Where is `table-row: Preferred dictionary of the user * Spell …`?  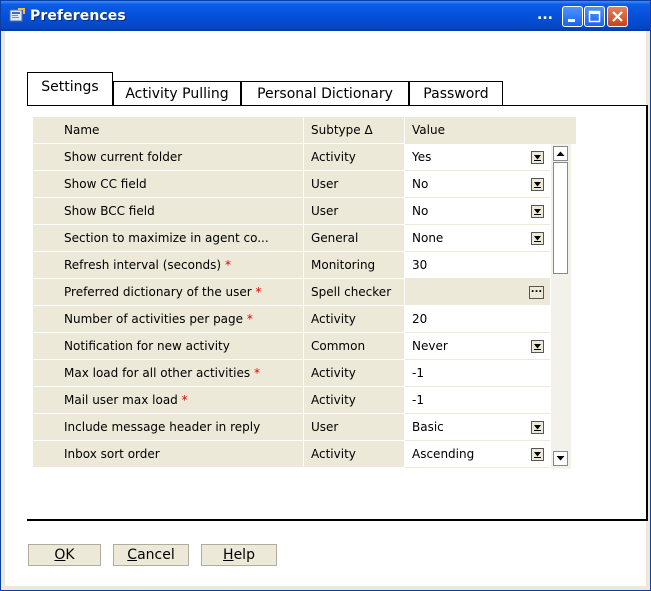
table-row: Preferred dictionary of the user * Spell … is located at coordinates (304, 292).